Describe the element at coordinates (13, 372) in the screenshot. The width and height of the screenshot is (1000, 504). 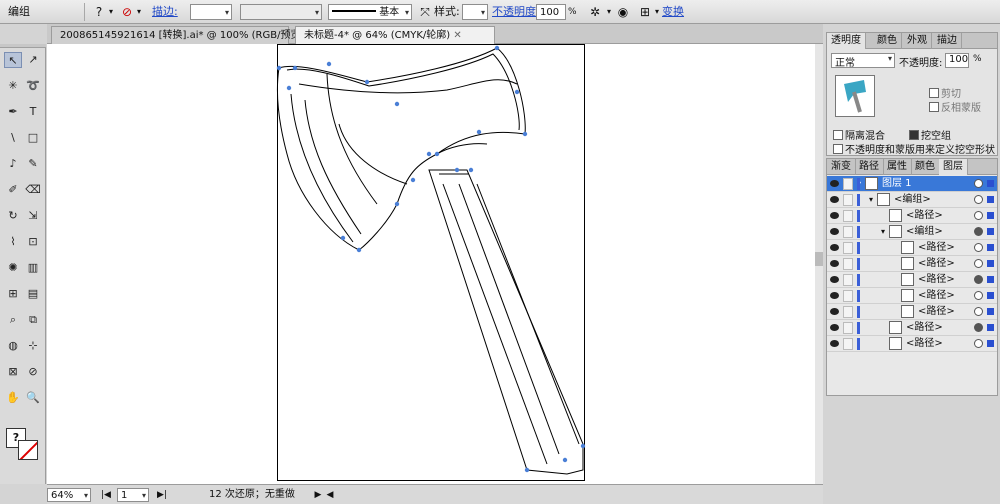
I see `crop-tool-icon: ⊠` at that location.